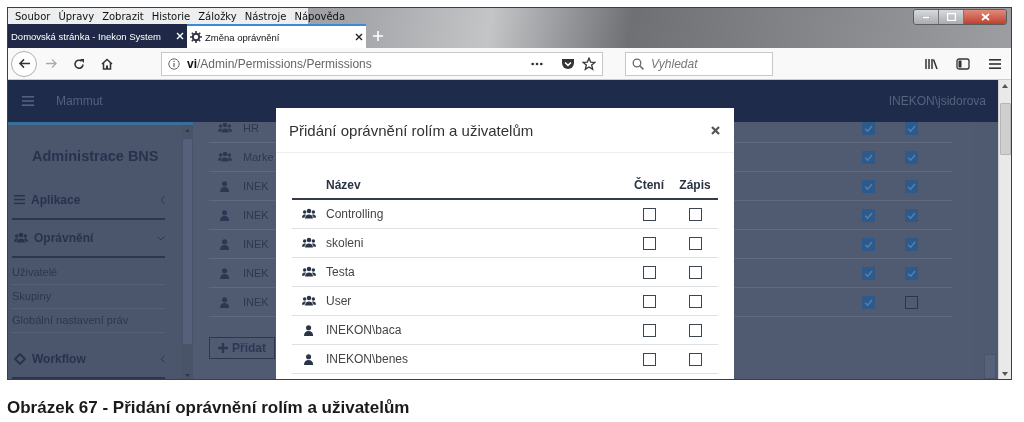  What do you see at coordinates (97, 36) in the screenshot?
I see `browser-tab: Domovská stránka - Inekon System` at bounding box center [97, 36].